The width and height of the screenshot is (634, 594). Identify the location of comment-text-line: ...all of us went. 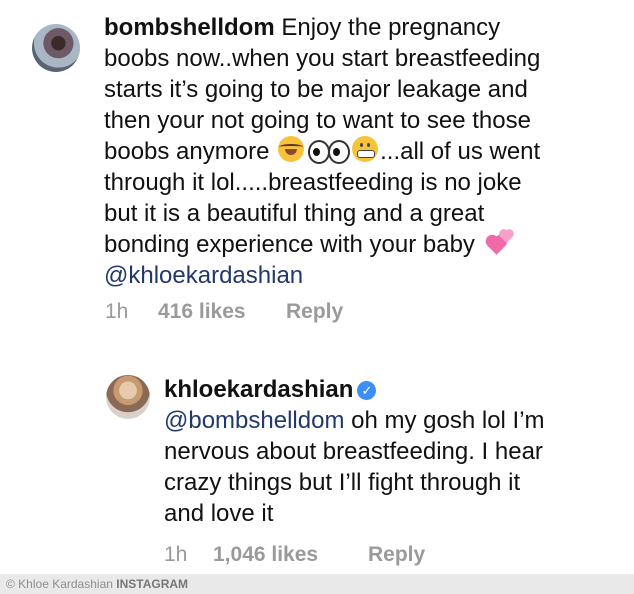
(460, 151).